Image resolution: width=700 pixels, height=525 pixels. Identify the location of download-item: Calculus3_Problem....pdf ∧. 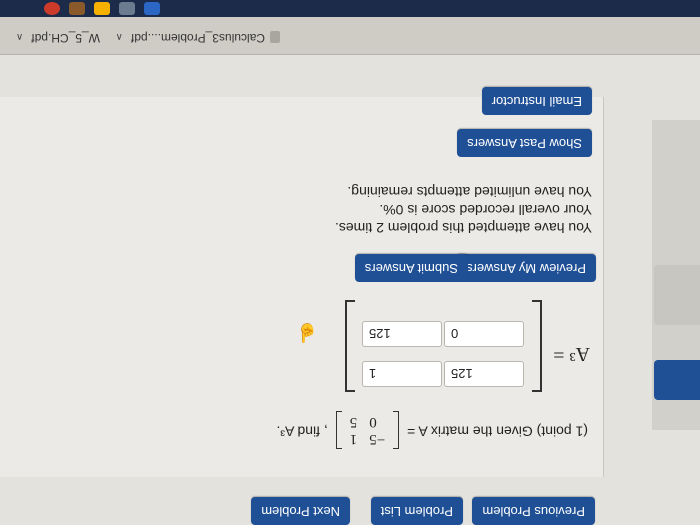
(198, 38).